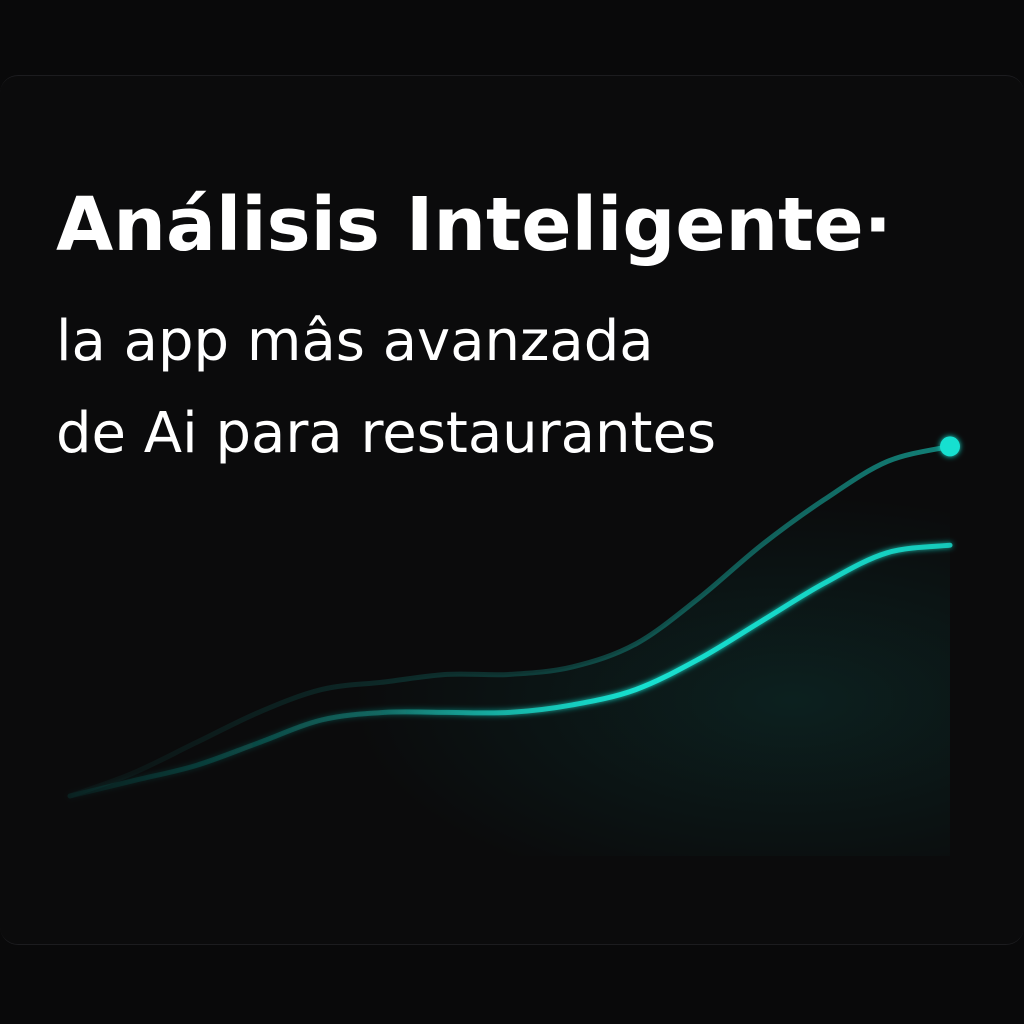 This screenshot has width=1024, height=1024. What do you see at coordinates (386, 433) in the screenshot?
I see `subtitle-line-2: de Ai para restaurantes` at bounding box center [386, 433].